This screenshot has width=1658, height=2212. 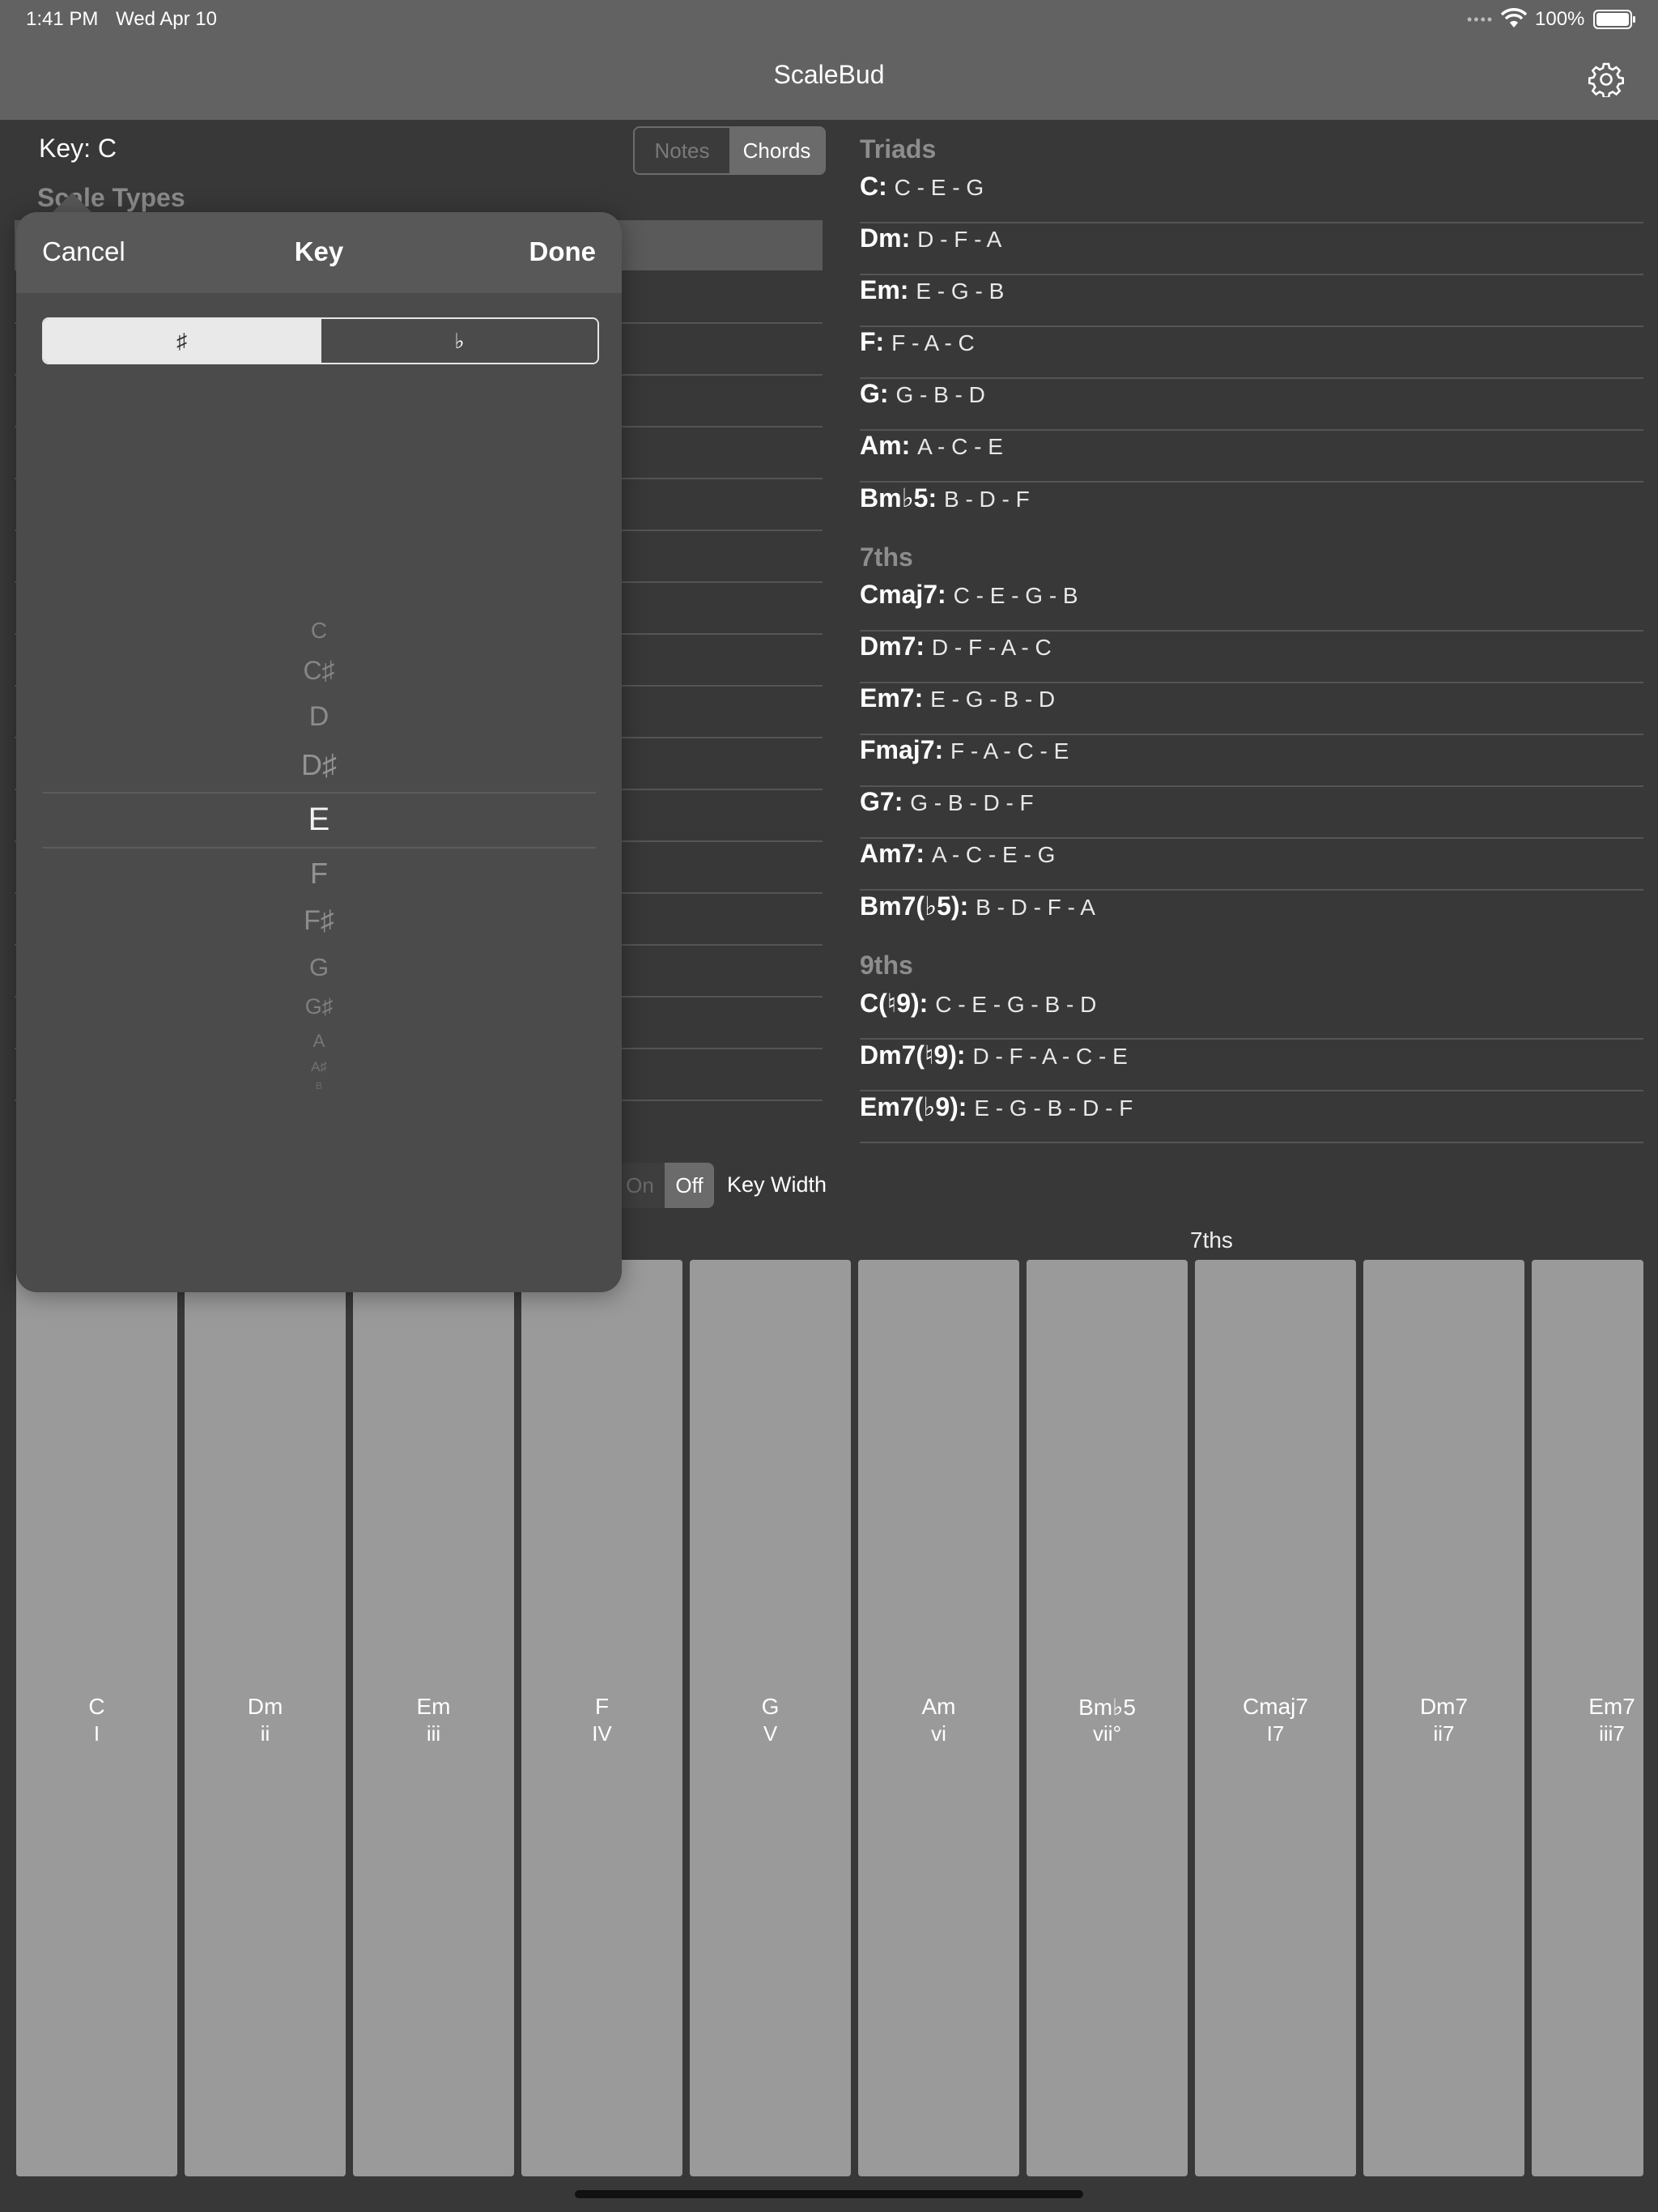 I want to click on on-segment: On, so click(x=640, y=1186).